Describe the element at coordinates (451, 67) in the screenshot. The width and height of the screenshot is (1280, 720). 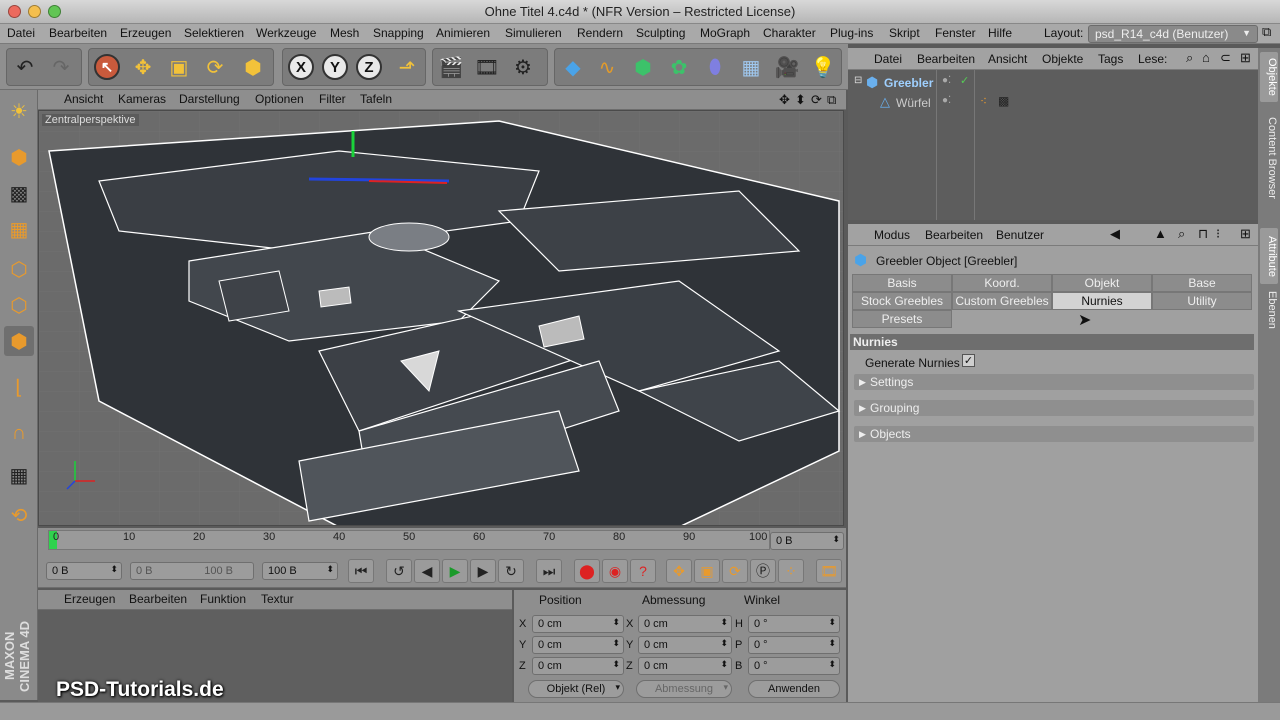
I see `render-view-icon: 🎬` at that location.